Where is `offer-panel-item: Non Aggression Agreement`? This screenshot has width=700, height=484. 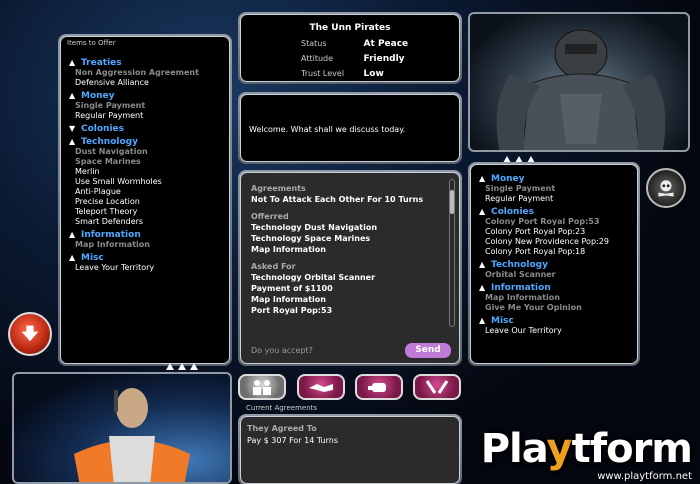
offer-panel-item: Non Aggression Agreement is located at coordinates (145, 73).